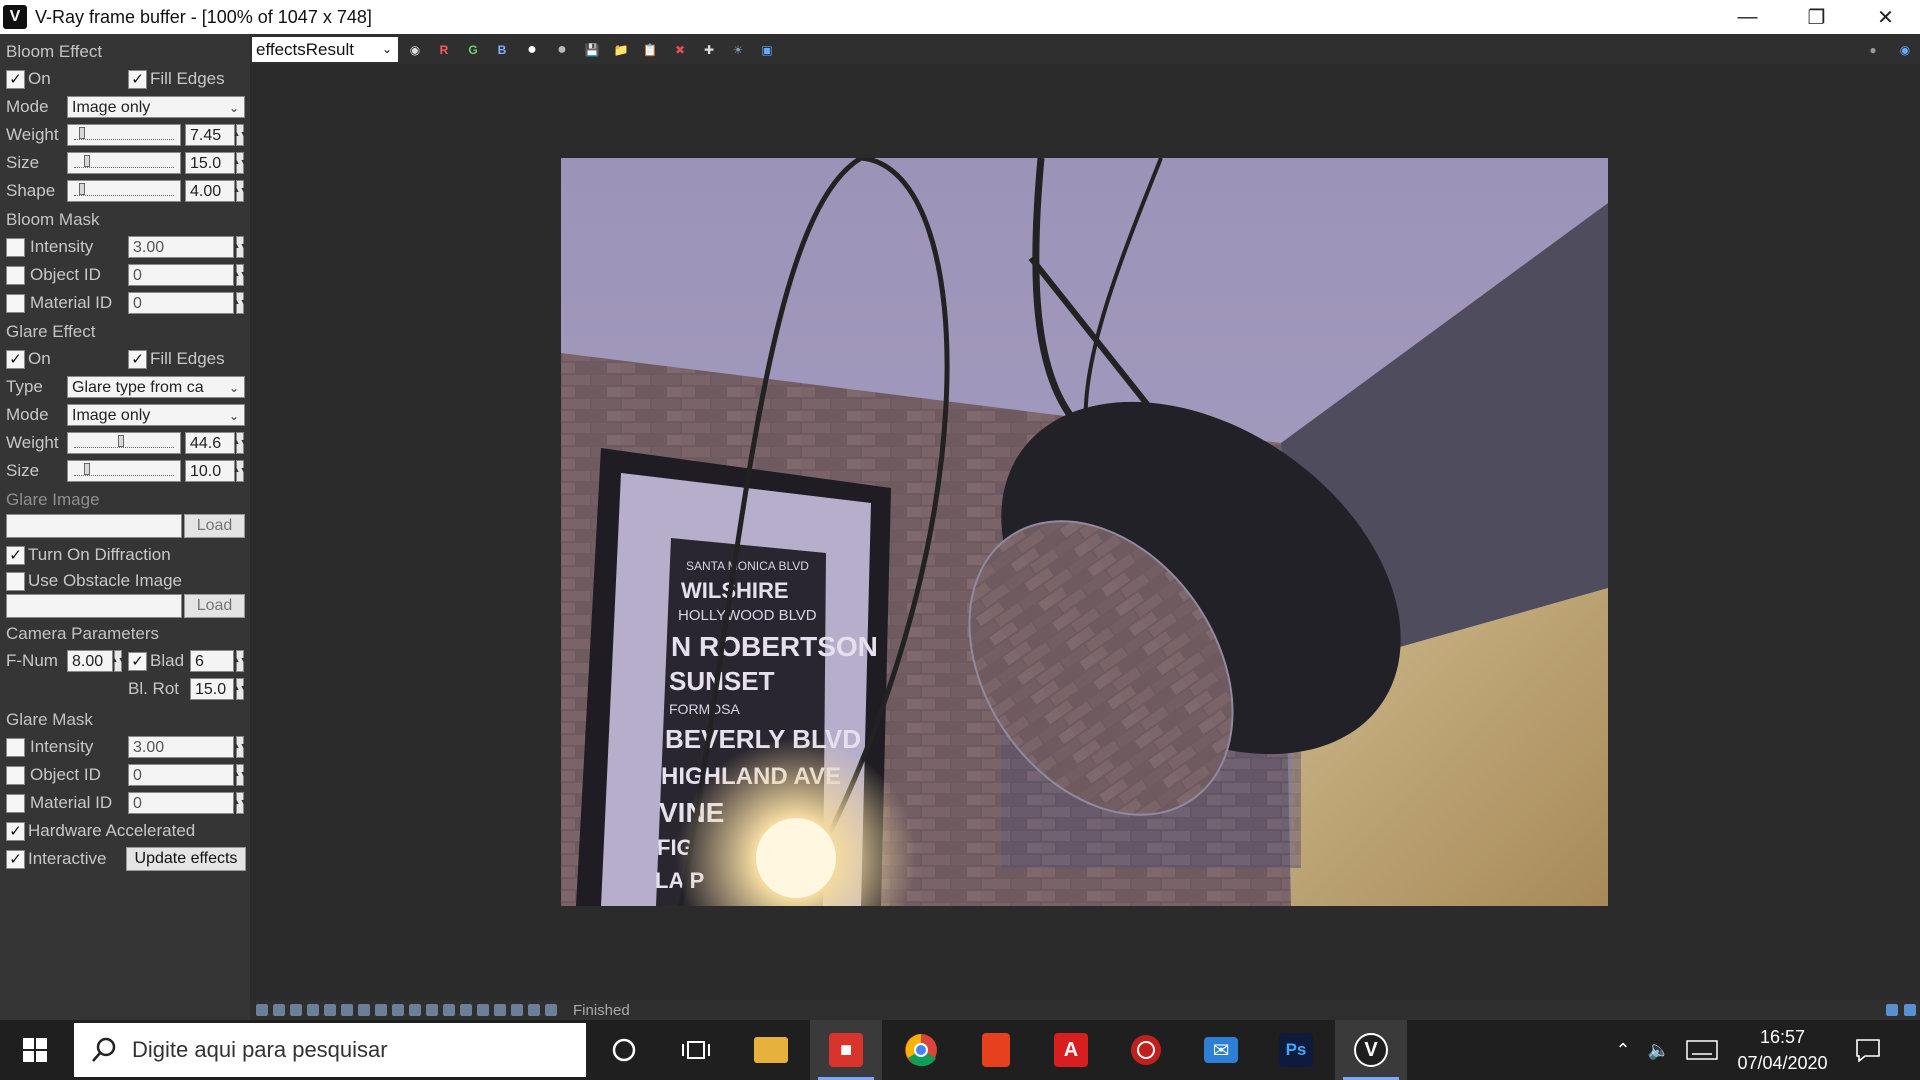 The image size is (1920, 1080). What do you see at coordinates (212, 661) in the screenshot?
I see `blades-input: 6` at bounding box center [212, 661].